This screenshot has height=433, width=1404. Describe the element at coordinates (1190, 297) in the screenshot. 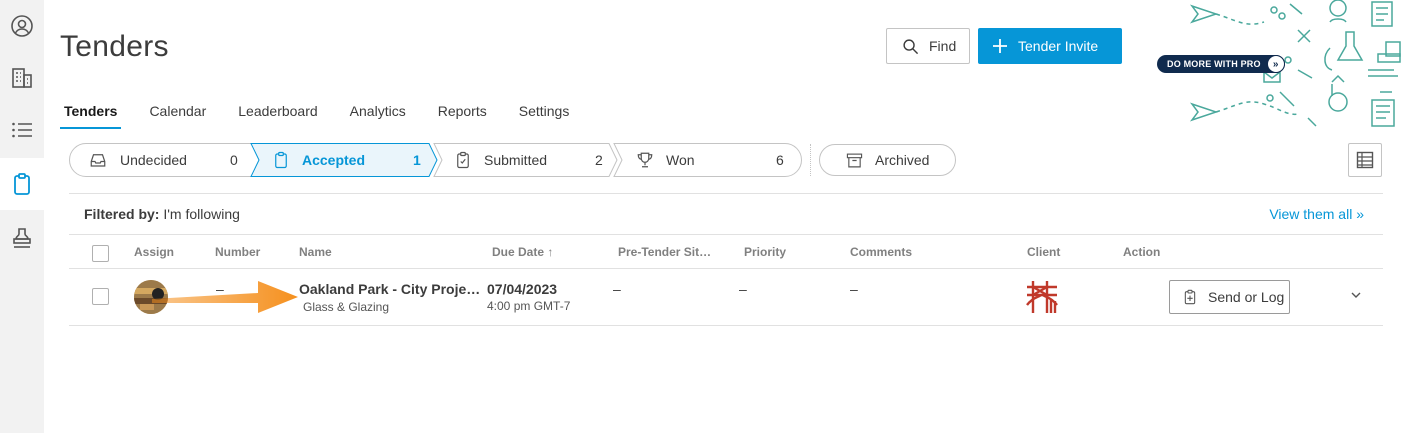

I see `clipboard-plus-icon` at that location.